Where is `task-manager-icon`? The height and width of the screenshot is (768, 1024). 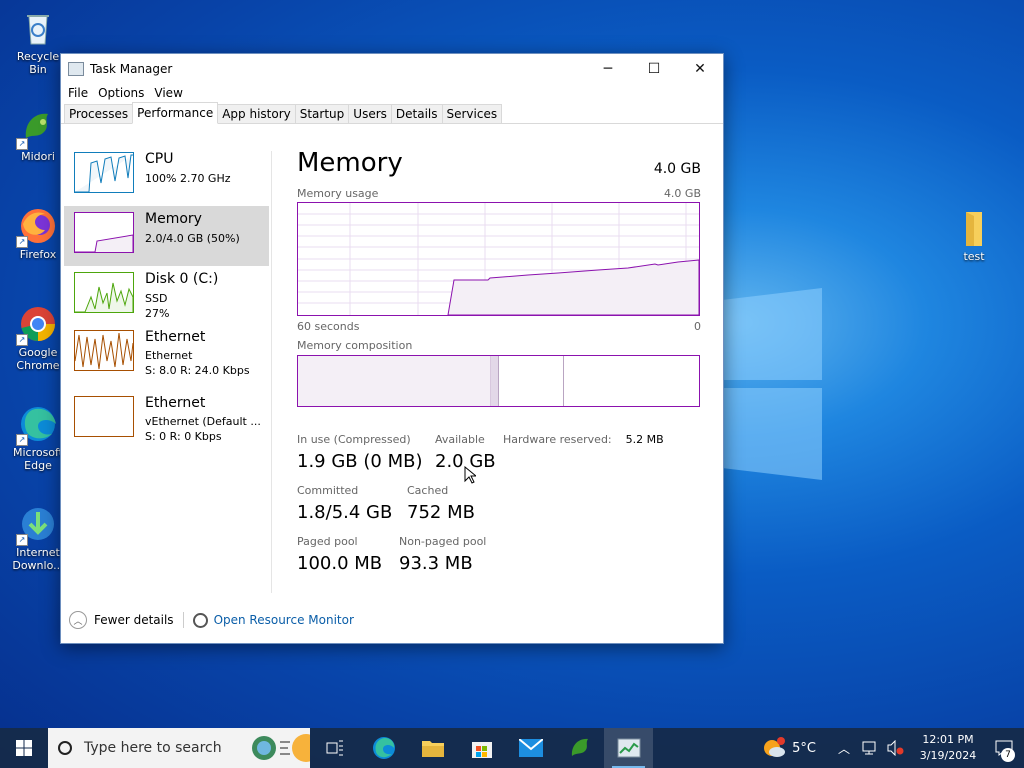
task-manager-icon is located at coordinates (628, 748).